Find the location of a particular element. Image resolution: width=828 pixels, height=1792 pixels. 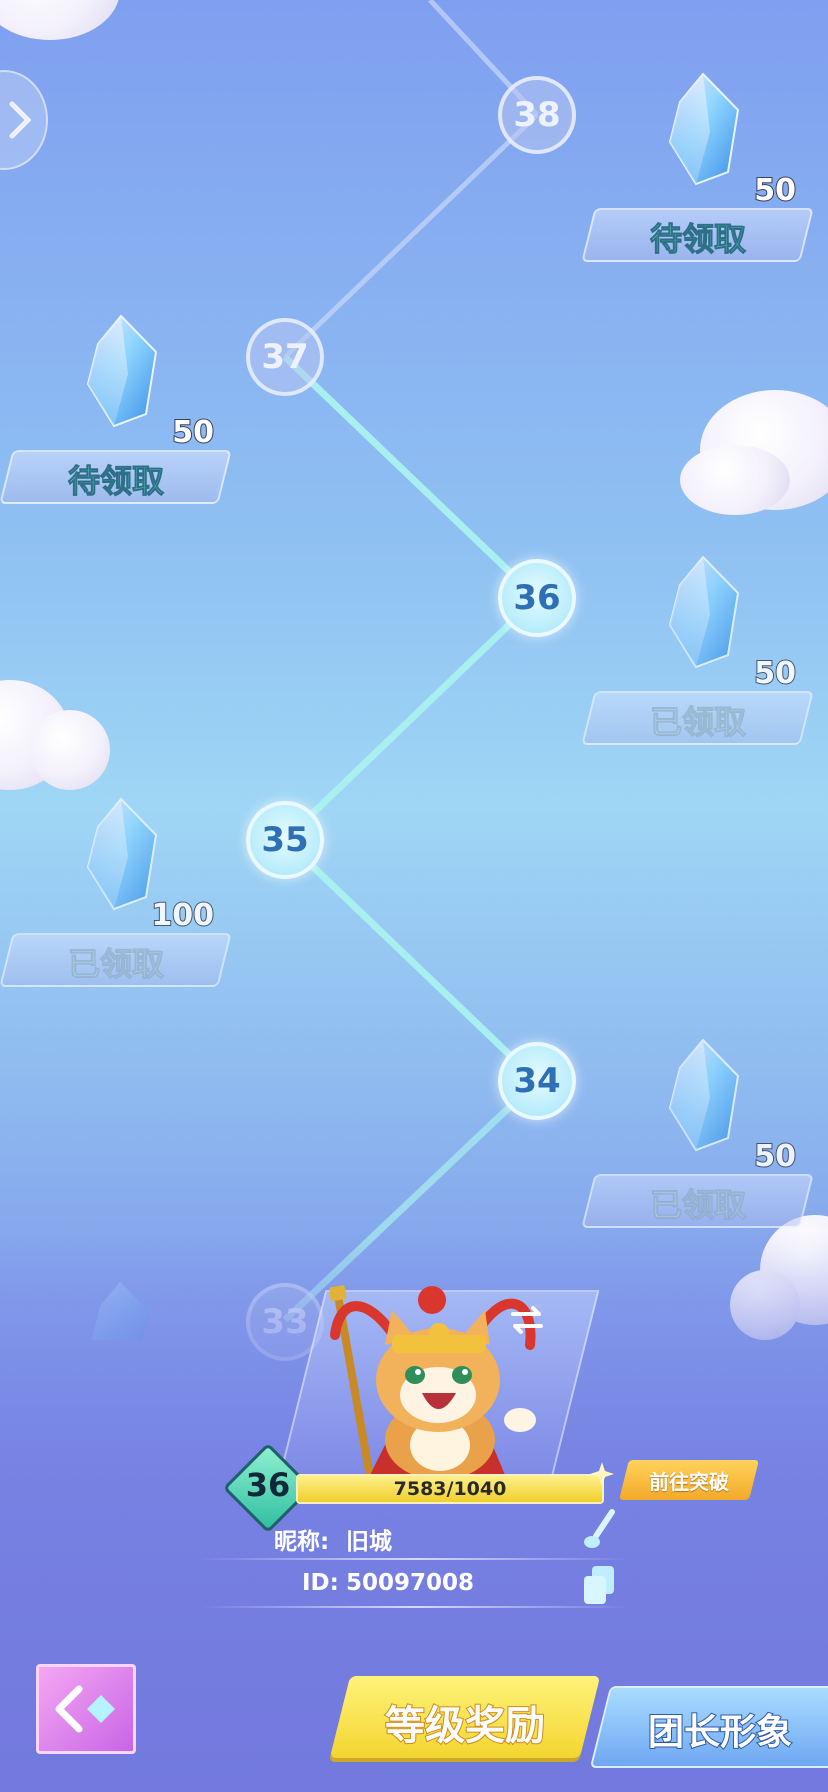

tab-level-rewards-label: 等级奖励 is located at coordinates (465, 1726).